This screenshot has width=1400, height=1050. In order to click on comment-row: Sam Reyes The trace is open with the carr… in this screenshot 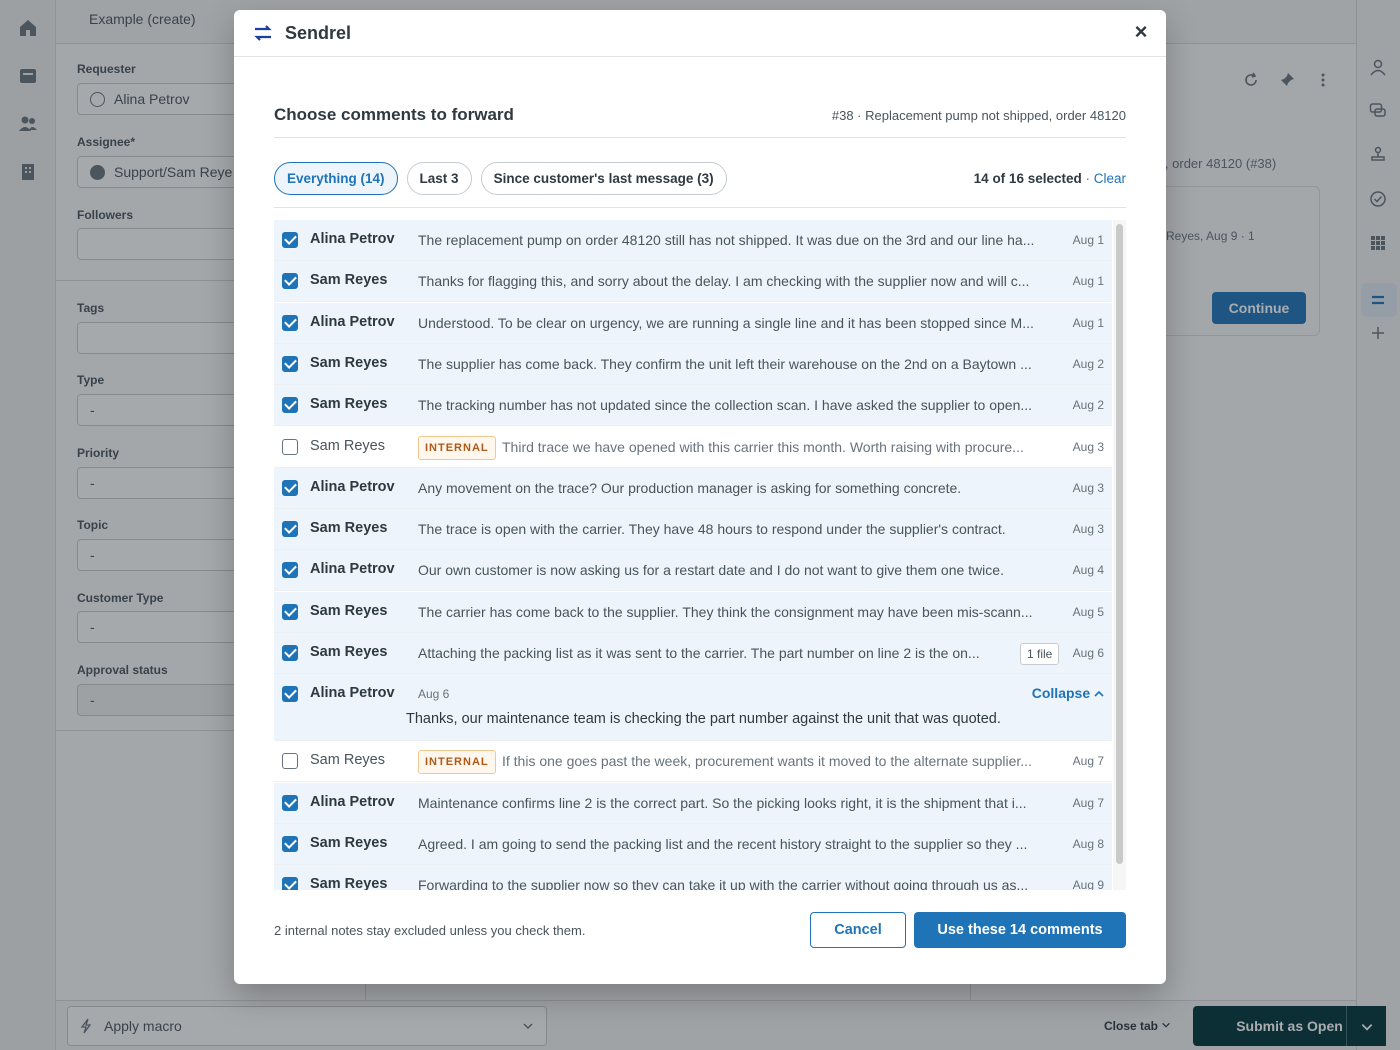, I will do `click(693, 530)`.